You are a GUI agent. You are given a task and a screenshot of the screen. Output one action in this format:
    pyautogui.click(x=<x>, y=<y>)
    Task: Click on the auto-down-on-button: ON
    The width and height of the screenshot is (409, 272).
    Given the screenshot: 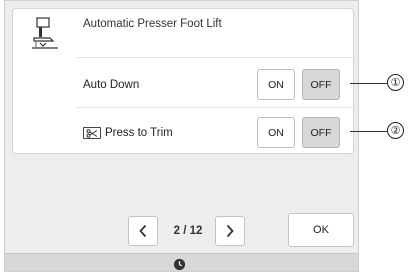 What is the action you would take?
    pyautogui.click(x=276, y=84)
    